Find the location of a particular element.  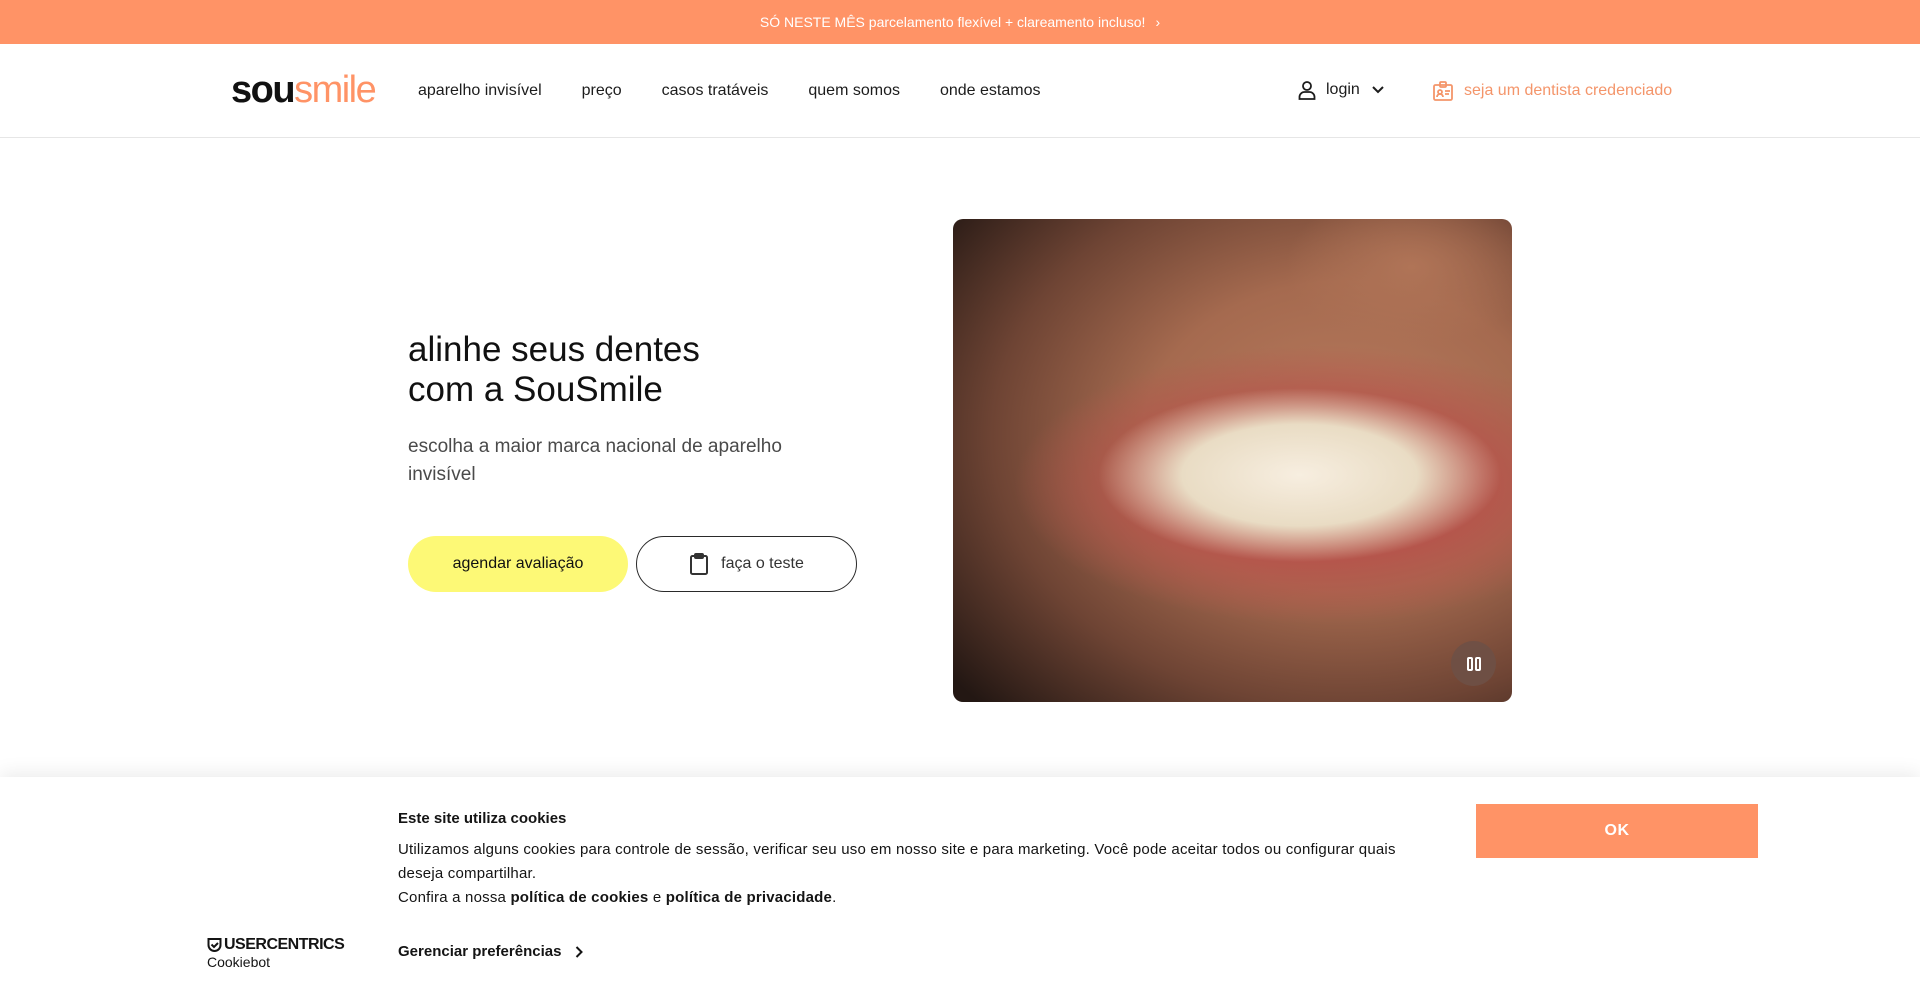

cookie-title: Este site utiliza cookies is located at coordinates (482, 818).